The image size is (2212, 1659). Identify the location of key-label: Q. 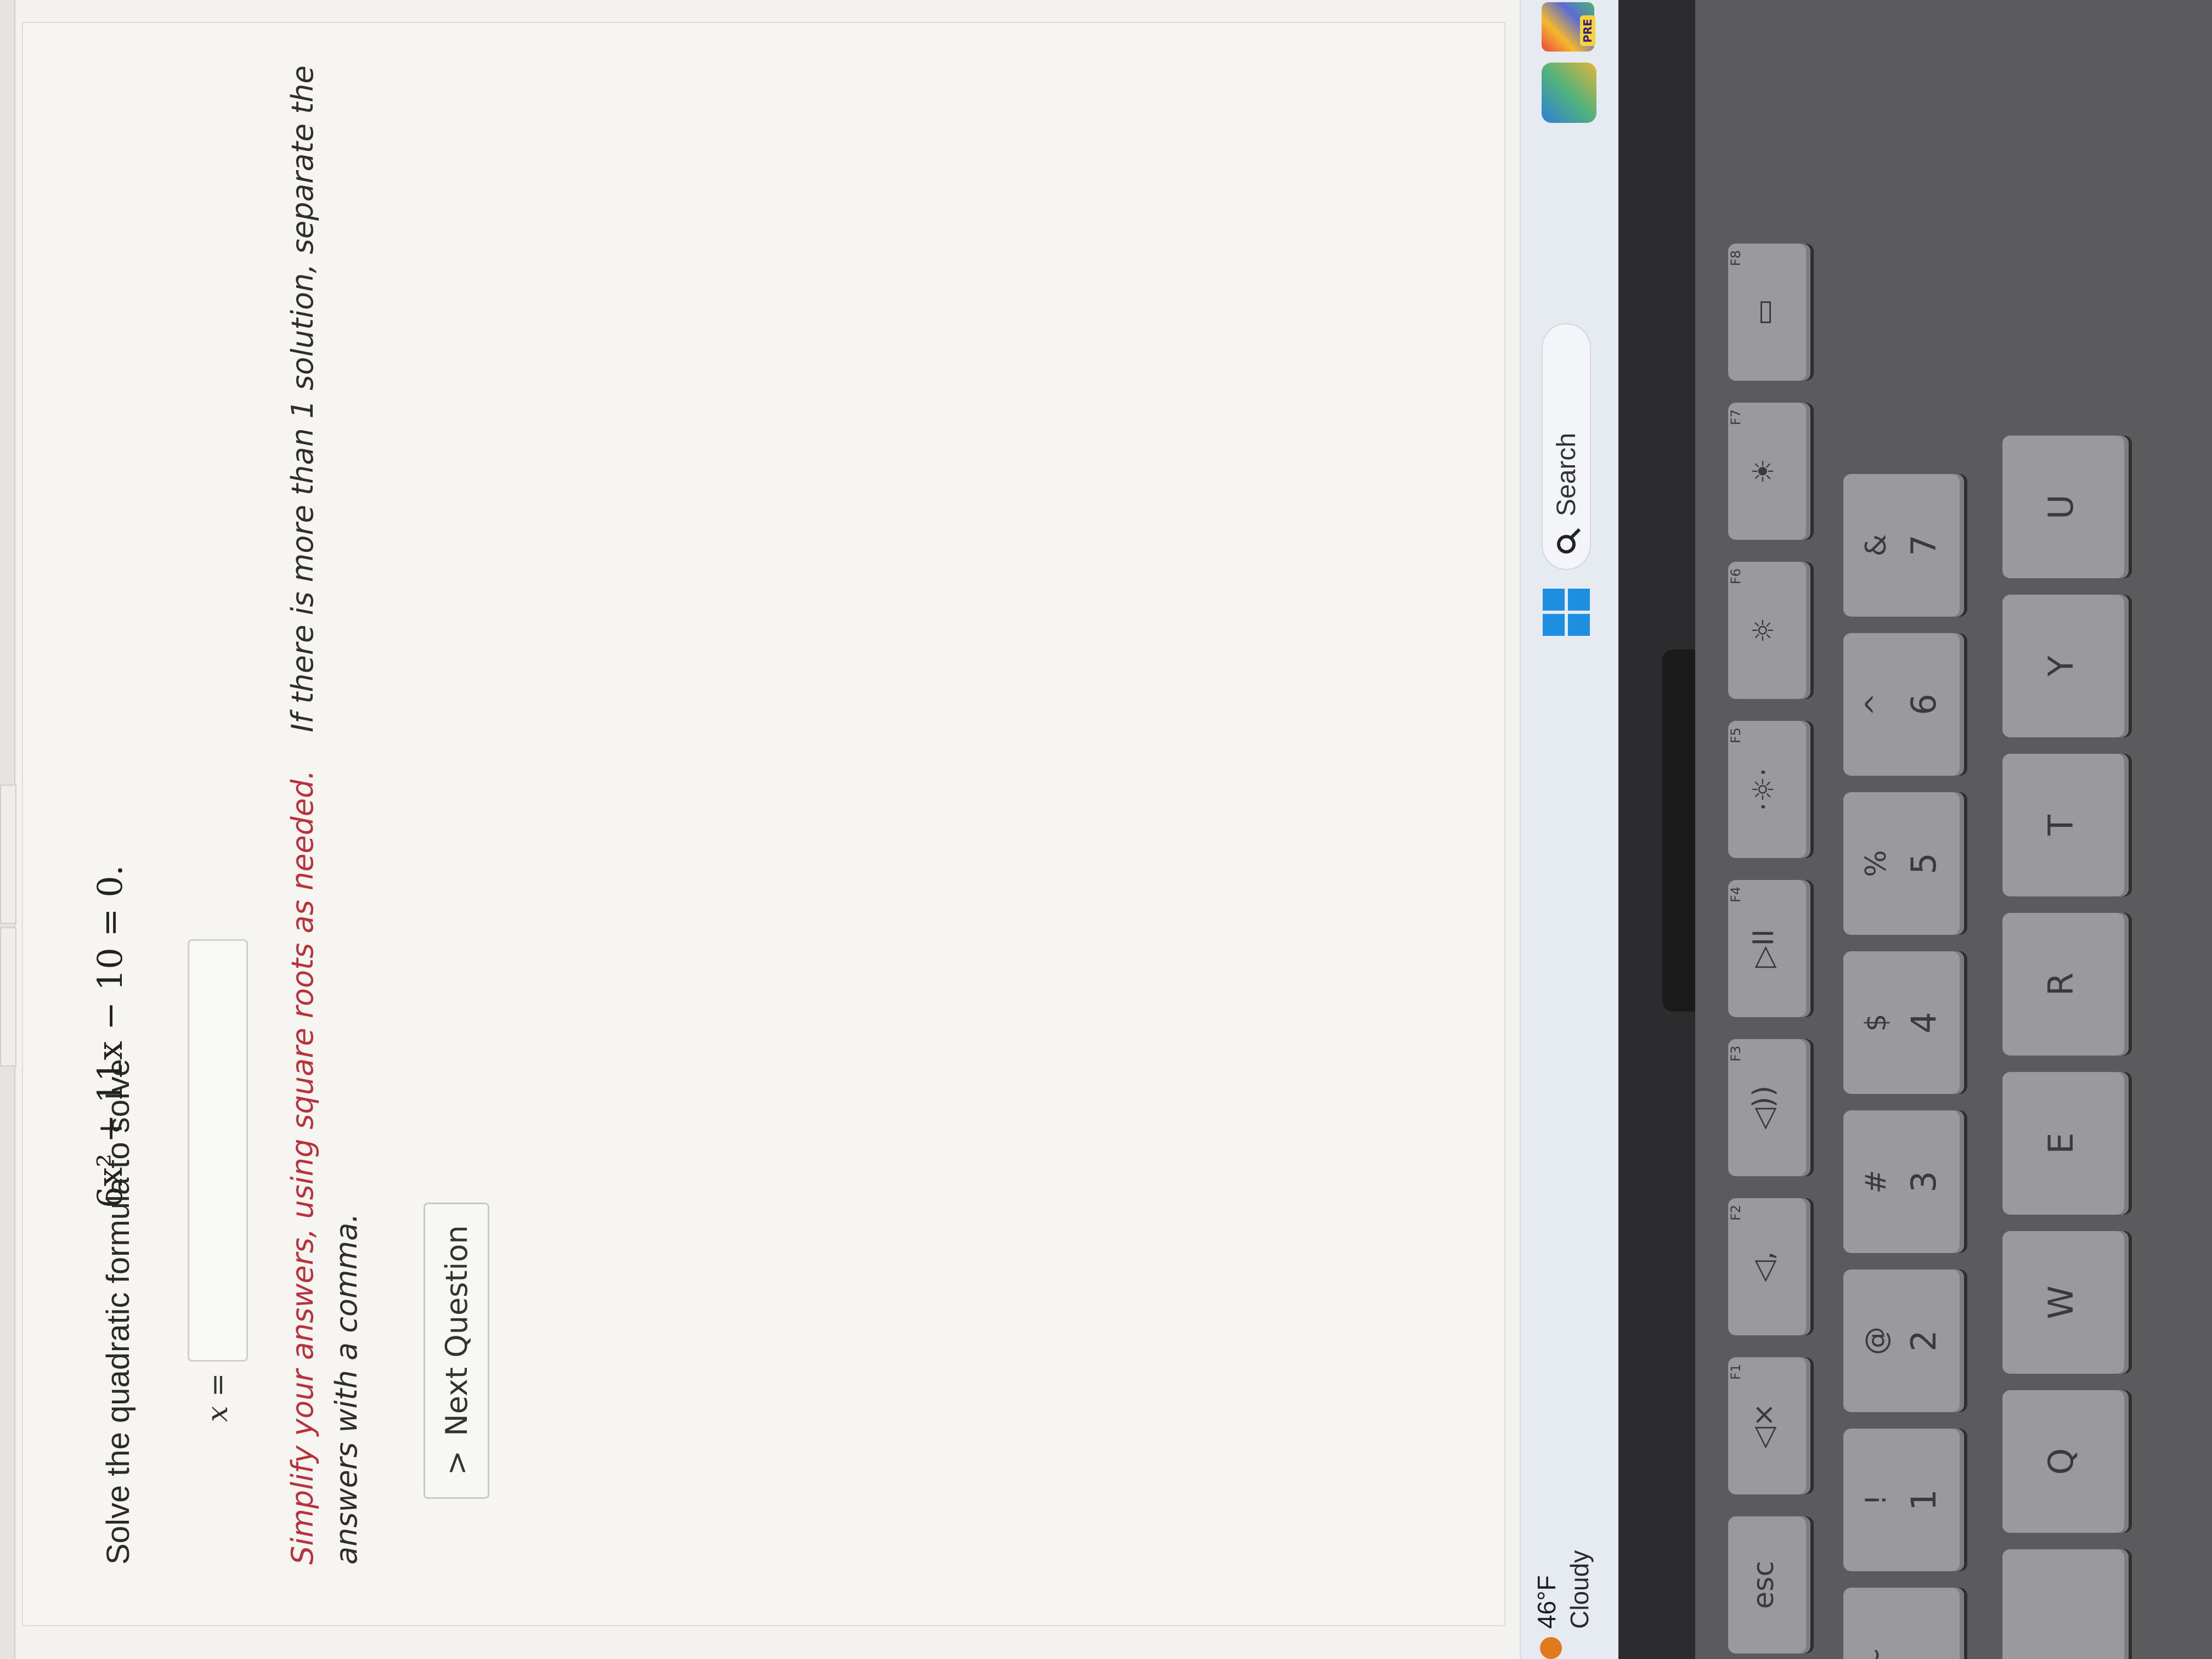
(2061, 1462).